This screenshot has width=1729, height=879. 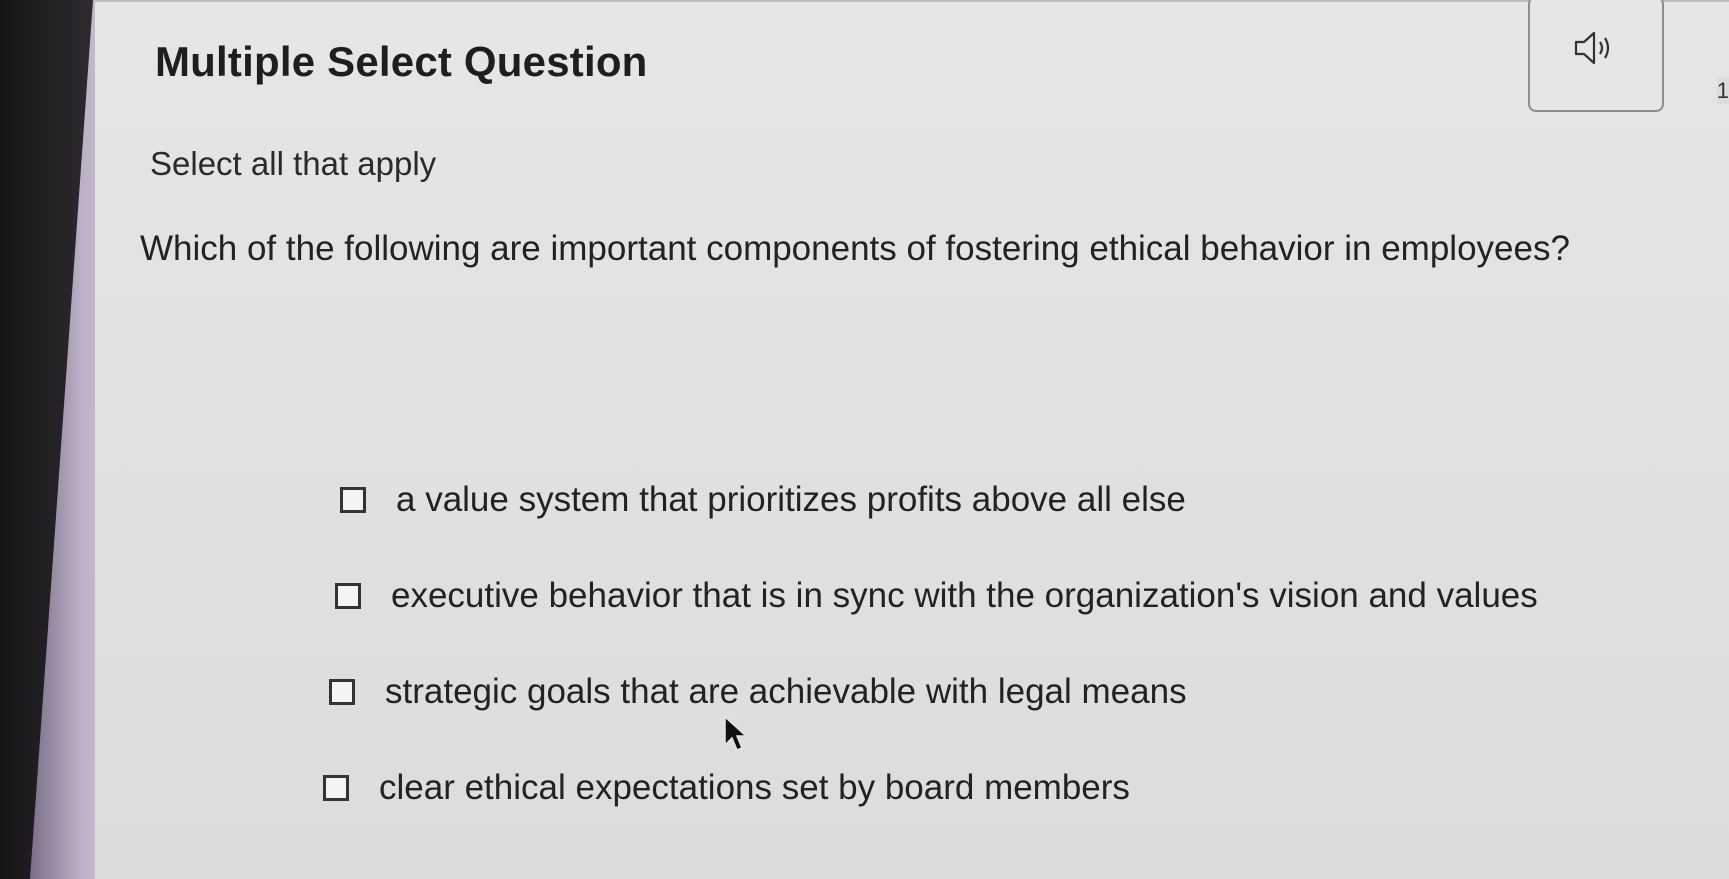 What do you see at coordinates (401, 61) in the screenshot?
I see `question-type-title: Multiple Select Question` at bounding box center [401, 61].